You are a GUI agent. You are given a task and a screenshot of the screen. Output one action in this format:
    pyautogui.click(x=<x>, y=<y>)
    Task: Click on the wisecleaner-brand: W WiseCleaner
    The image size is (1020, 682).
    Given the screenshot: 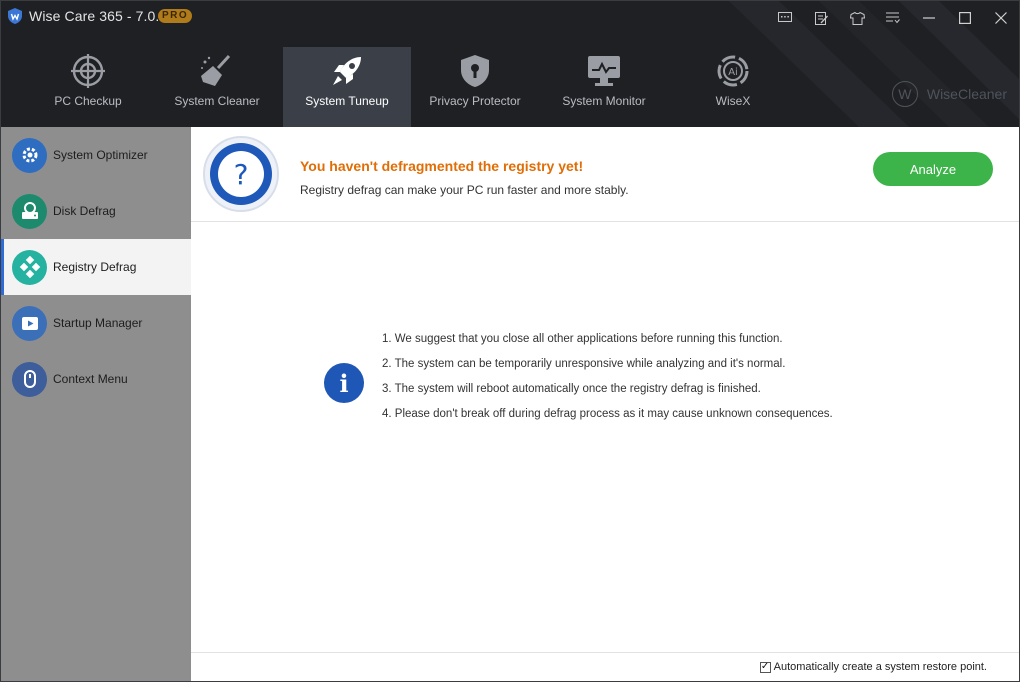 What is the action you would take?
    pyautogui.click(x=949, y=94)
    